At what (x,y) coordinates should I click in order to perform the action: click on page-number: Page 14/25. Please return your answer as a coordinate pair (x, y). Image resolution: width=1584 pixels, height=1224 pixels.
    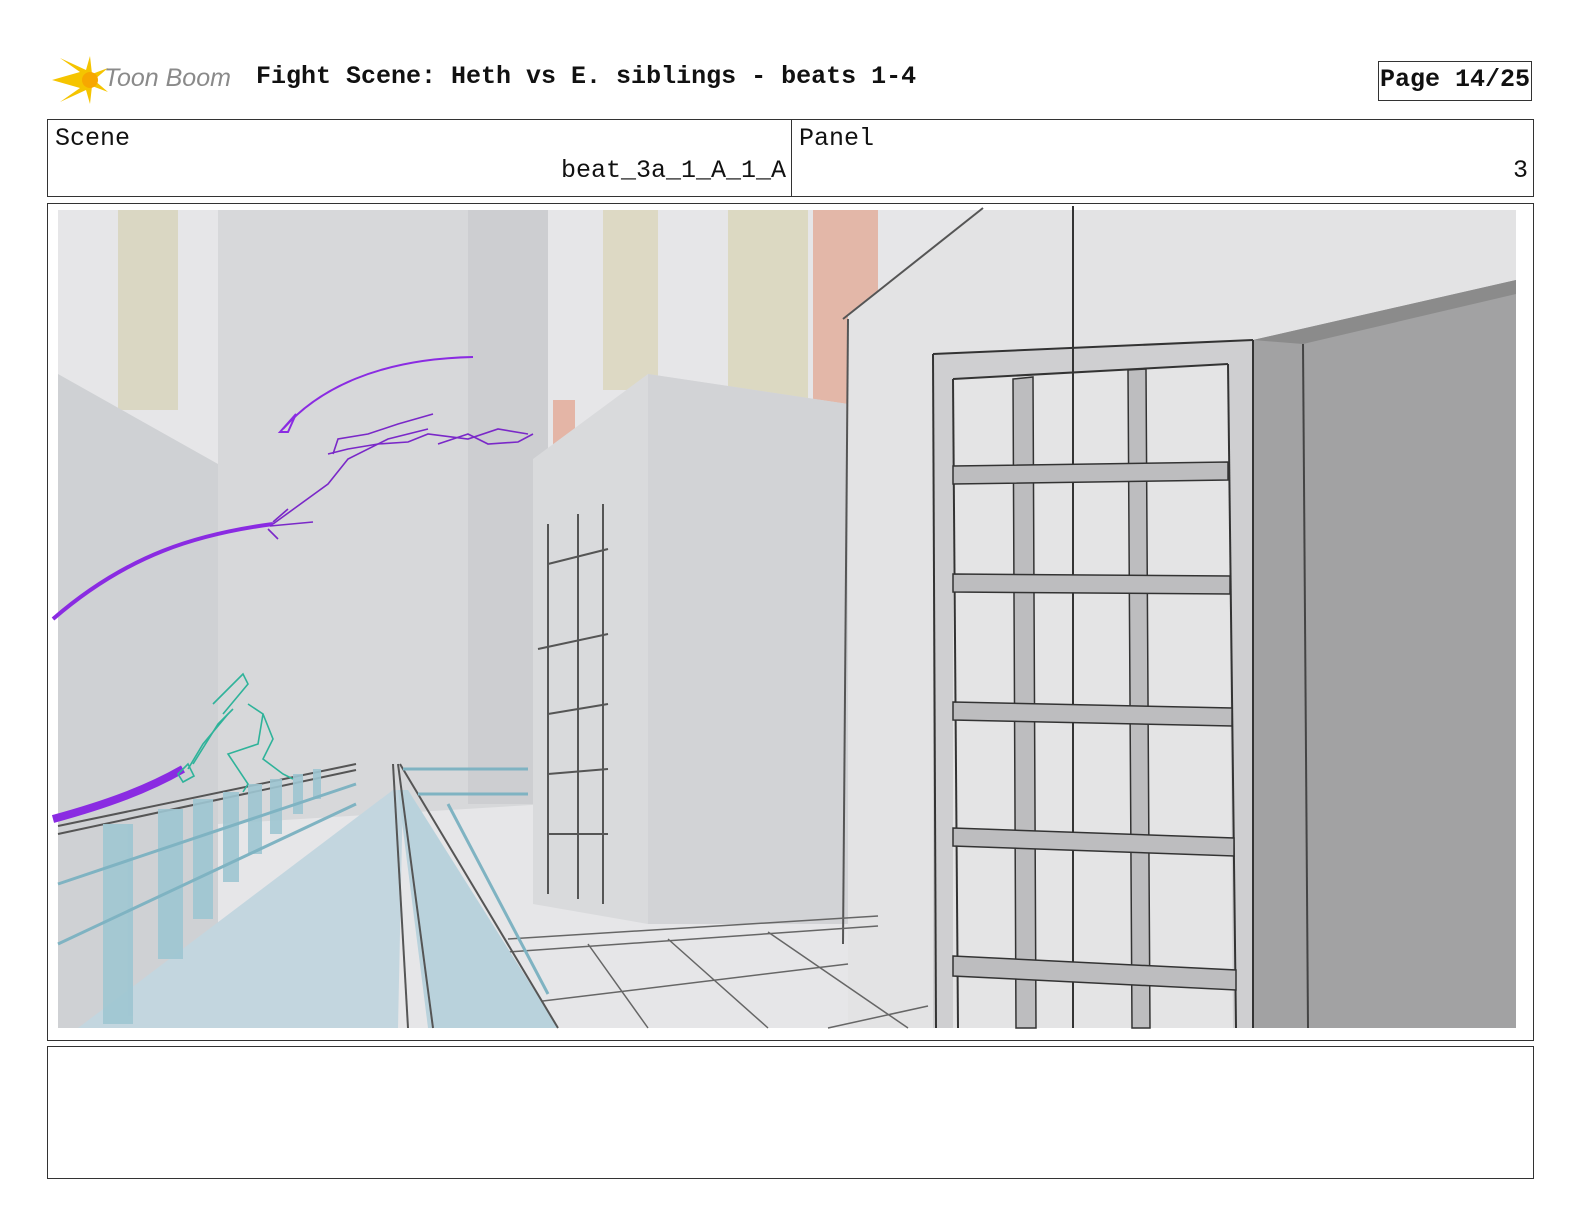
    Looking at the image, I should click on (1455, 81).